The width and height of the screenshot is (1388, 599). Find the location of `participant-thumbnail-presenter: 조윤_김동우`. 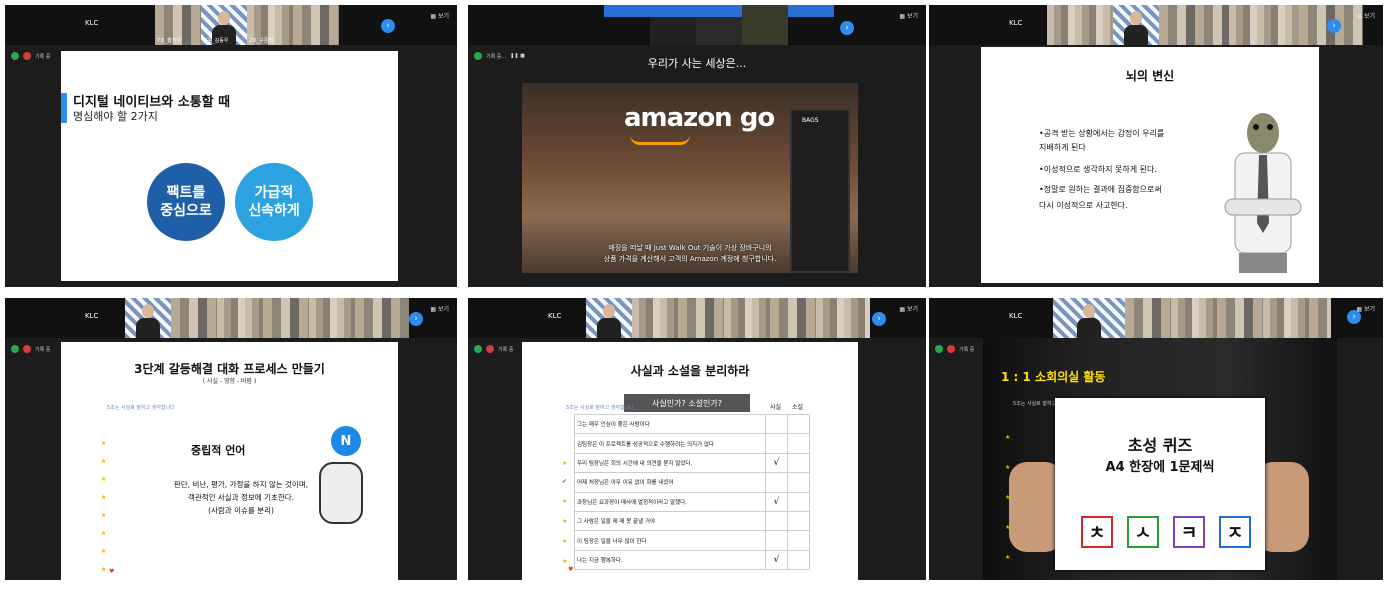

participant-thumbnail-presenter: 조윤_김동우 is located at coordinates (224, 25).